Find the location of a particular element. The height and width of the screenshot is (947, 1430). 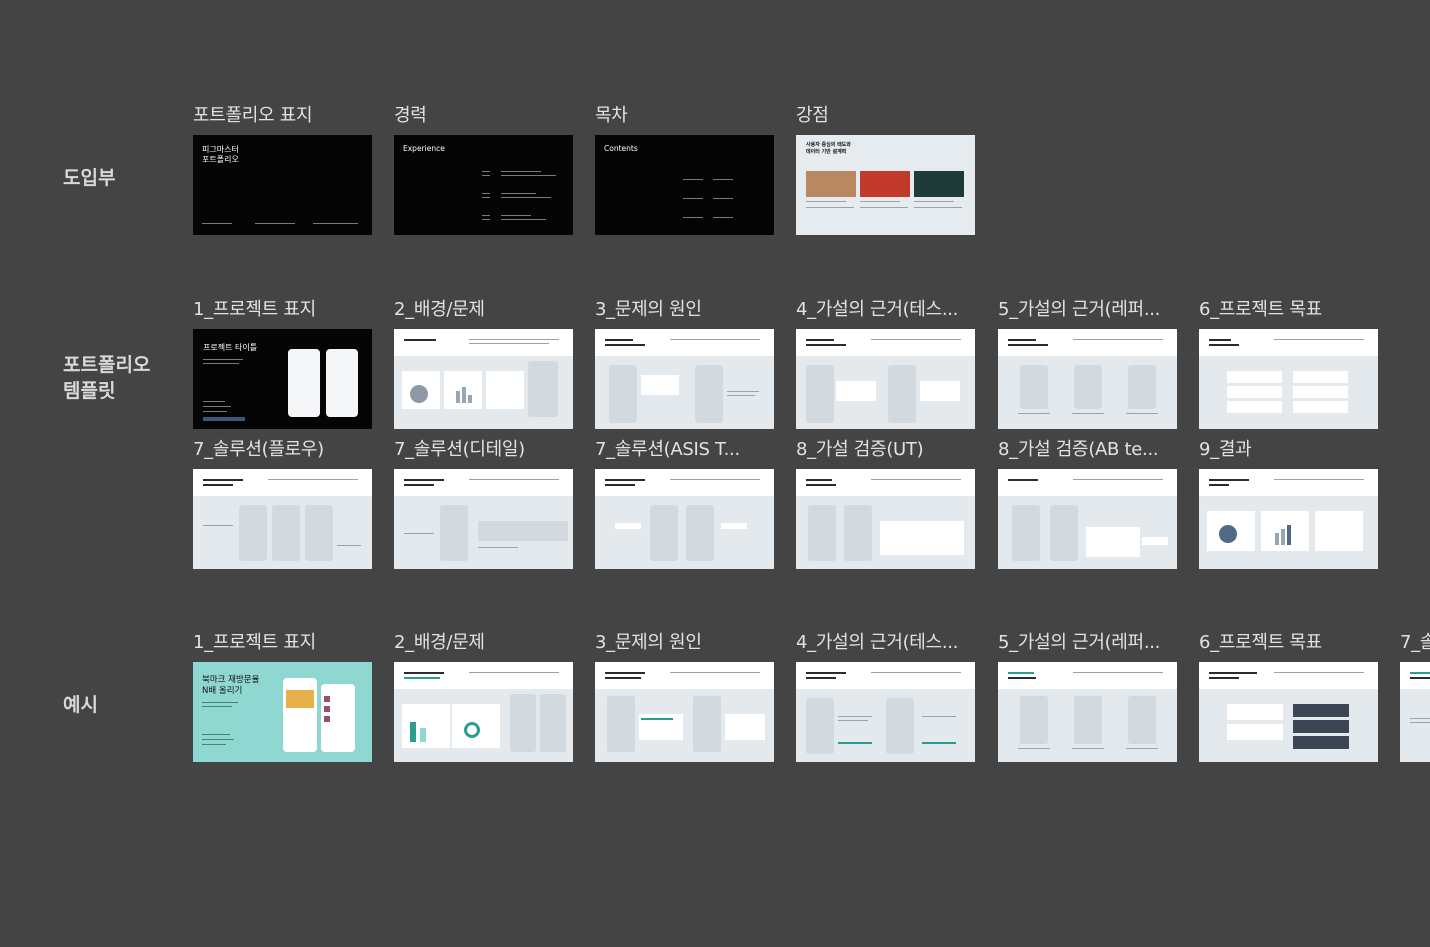

frame-title: 9_결과 is located at coordinates (1288, 450).